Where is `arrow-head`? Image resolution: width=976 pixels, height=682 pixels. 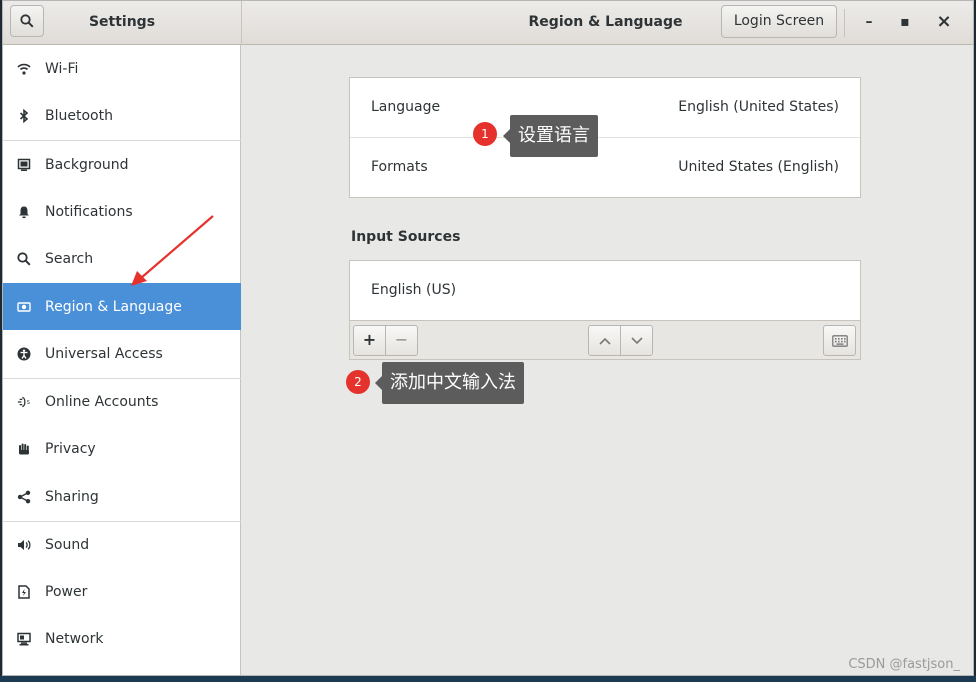
arrow-head is located at coordinates (139, 278).